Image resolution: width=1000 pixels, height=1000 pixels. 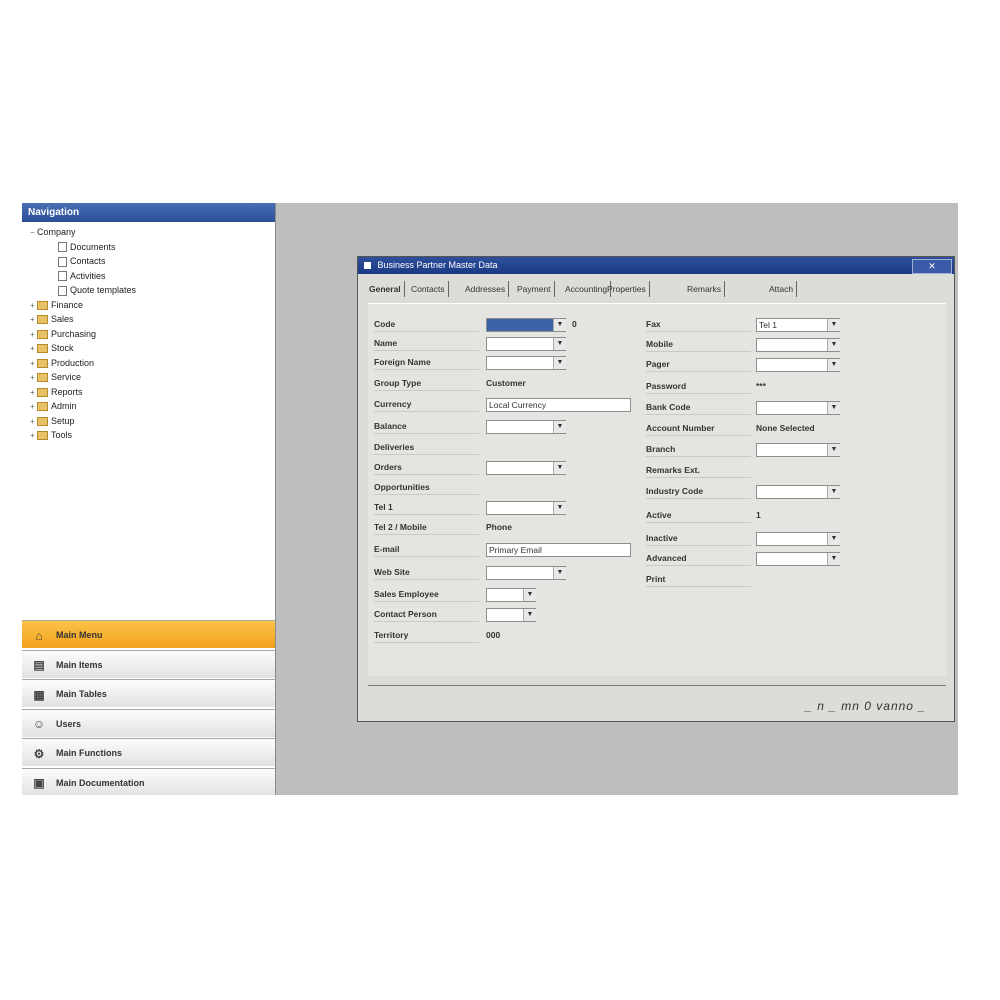 What do you see at coordinates (426, 325) in the screenshot?
I see `field-label: Code` at bounding box center [426, 325].